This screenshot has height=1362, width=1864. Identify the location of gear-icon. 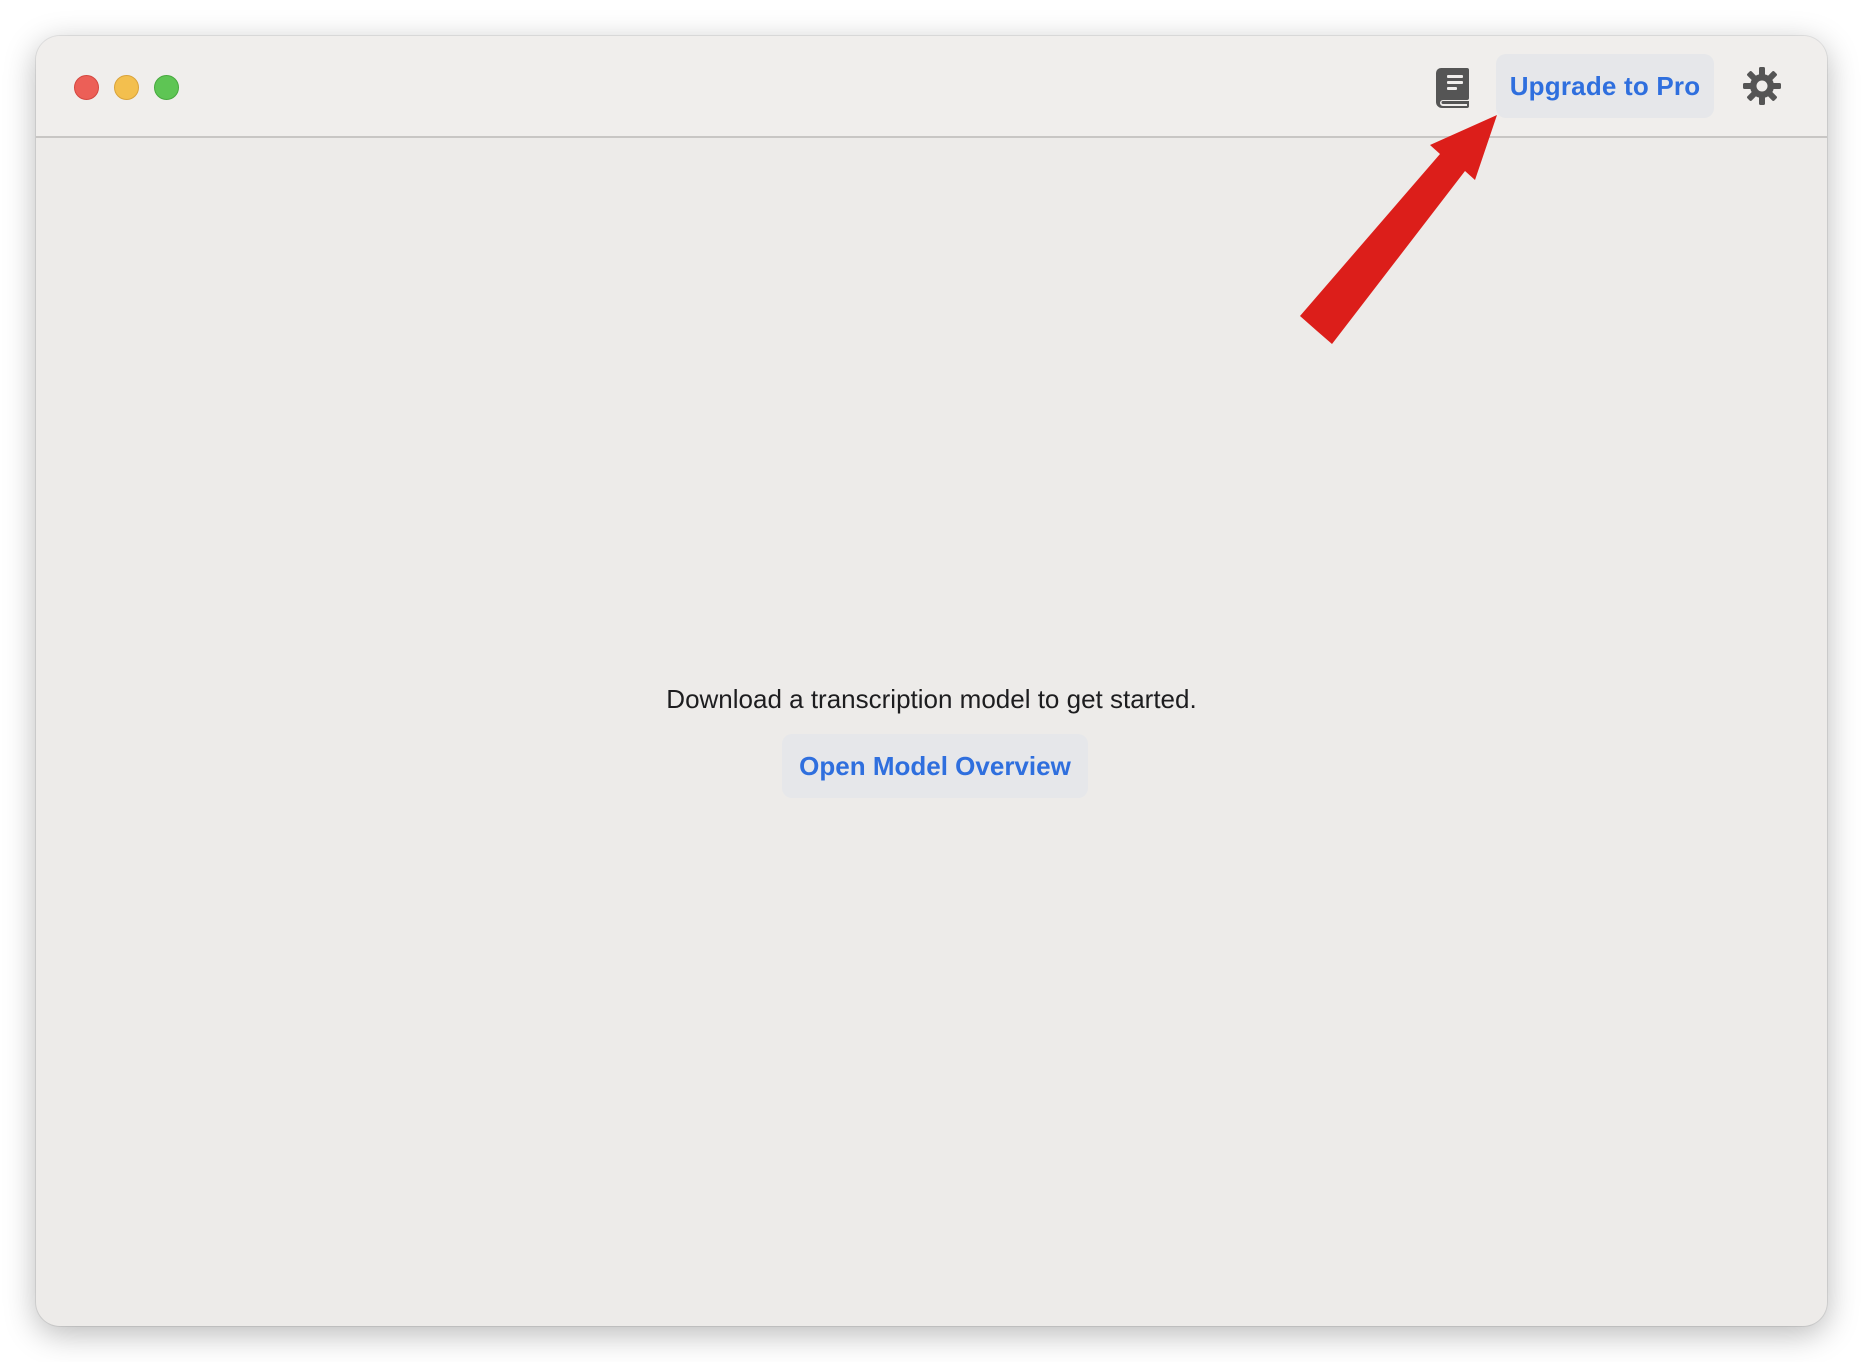
(1762, 86).